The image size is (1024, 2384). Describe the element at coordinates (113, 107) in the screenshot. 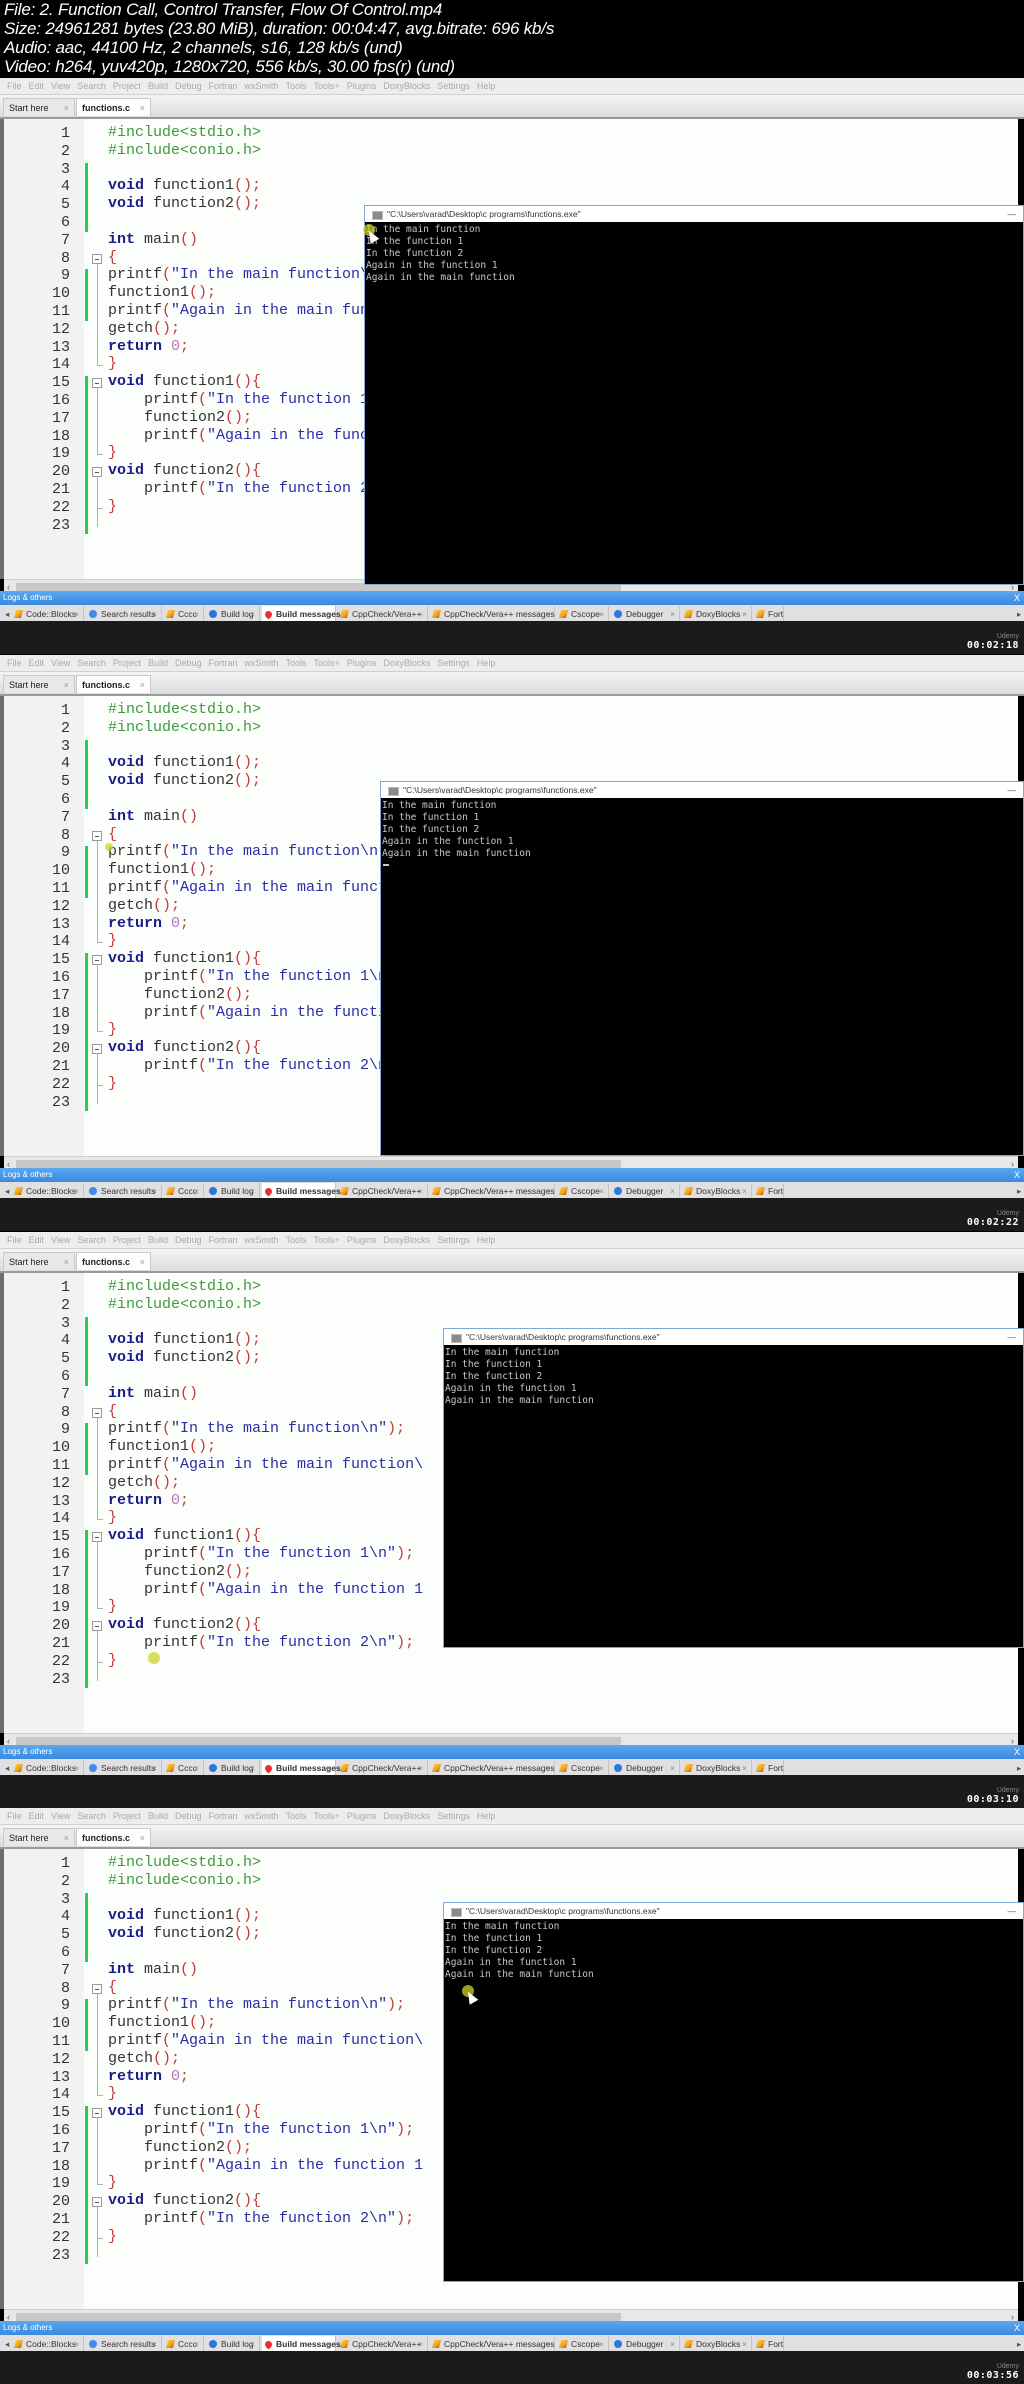

I see `editor-tab-functions-c: functions.c ×` at that location.